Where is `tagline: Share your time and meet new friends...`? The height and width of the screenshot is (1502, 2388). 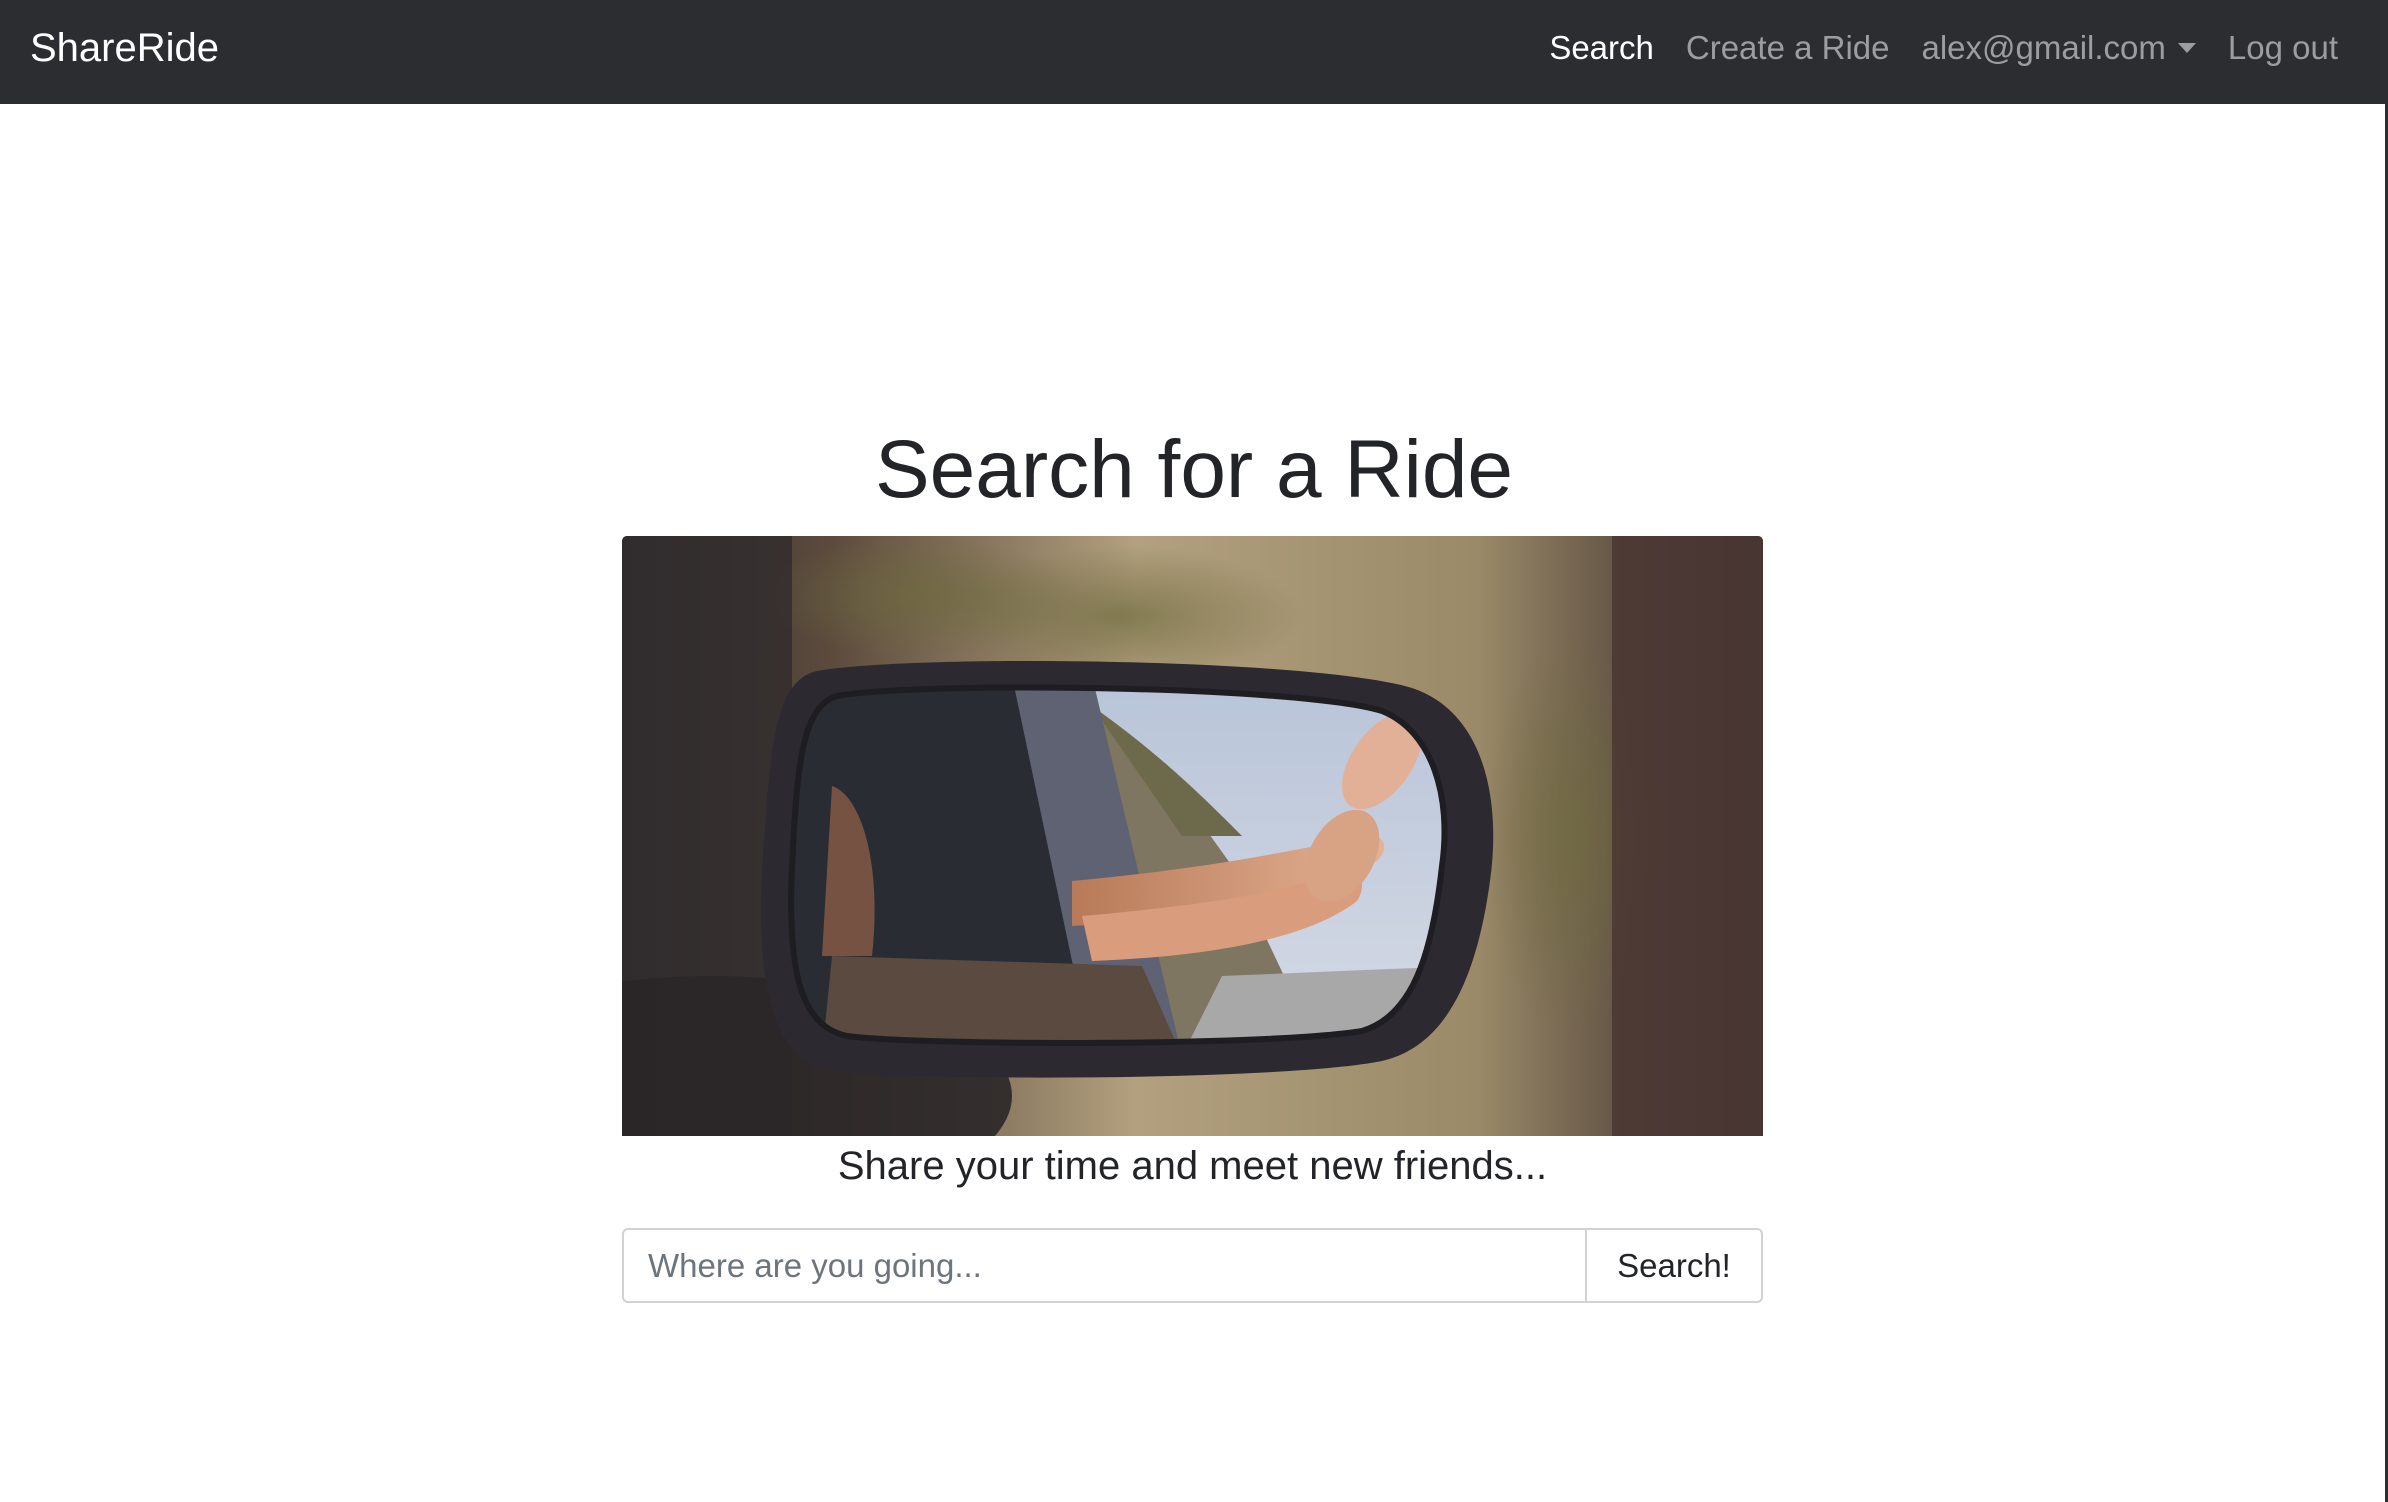 tagline: Share your time and meet new friends... is located at coordinates (1192, 1166).